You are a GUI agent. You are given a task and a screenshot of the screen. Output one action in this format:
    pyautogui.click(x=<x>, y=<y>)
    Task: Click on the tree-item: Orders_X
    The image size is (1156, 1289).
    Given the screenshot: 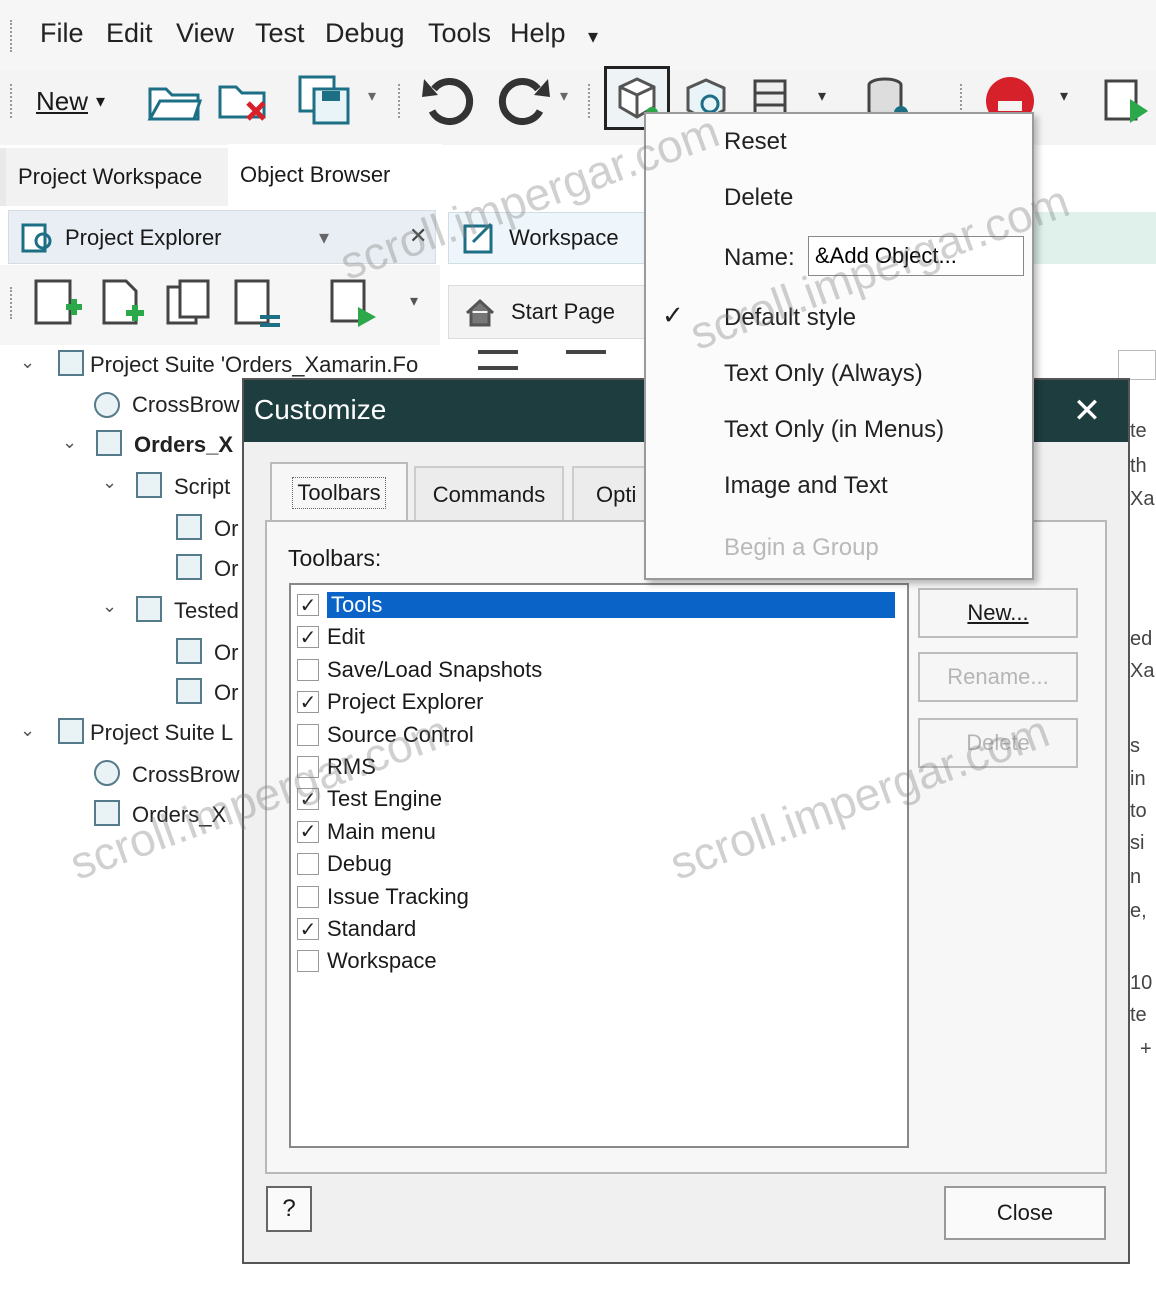 What is the action you would take?
    pyautogui.click(x=183, y=445)
    